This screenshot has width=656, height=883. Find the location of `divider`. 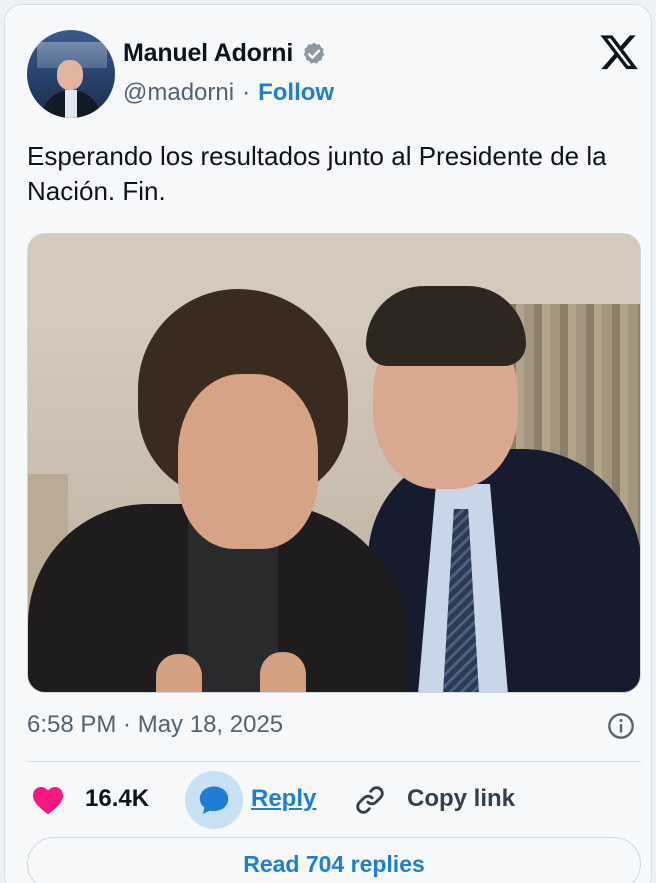

divider is located at coordinates (334, 761).